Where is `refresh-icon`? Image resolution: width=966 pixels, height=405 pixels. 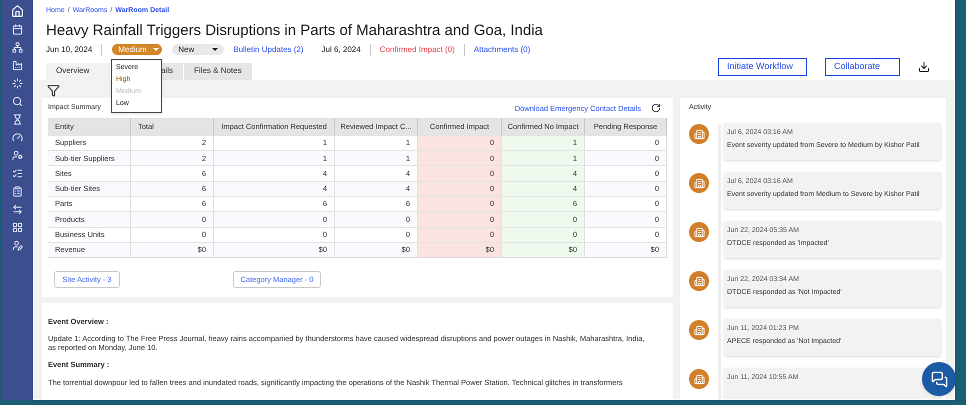 refresh-icon is located at coordinates (656, 108).